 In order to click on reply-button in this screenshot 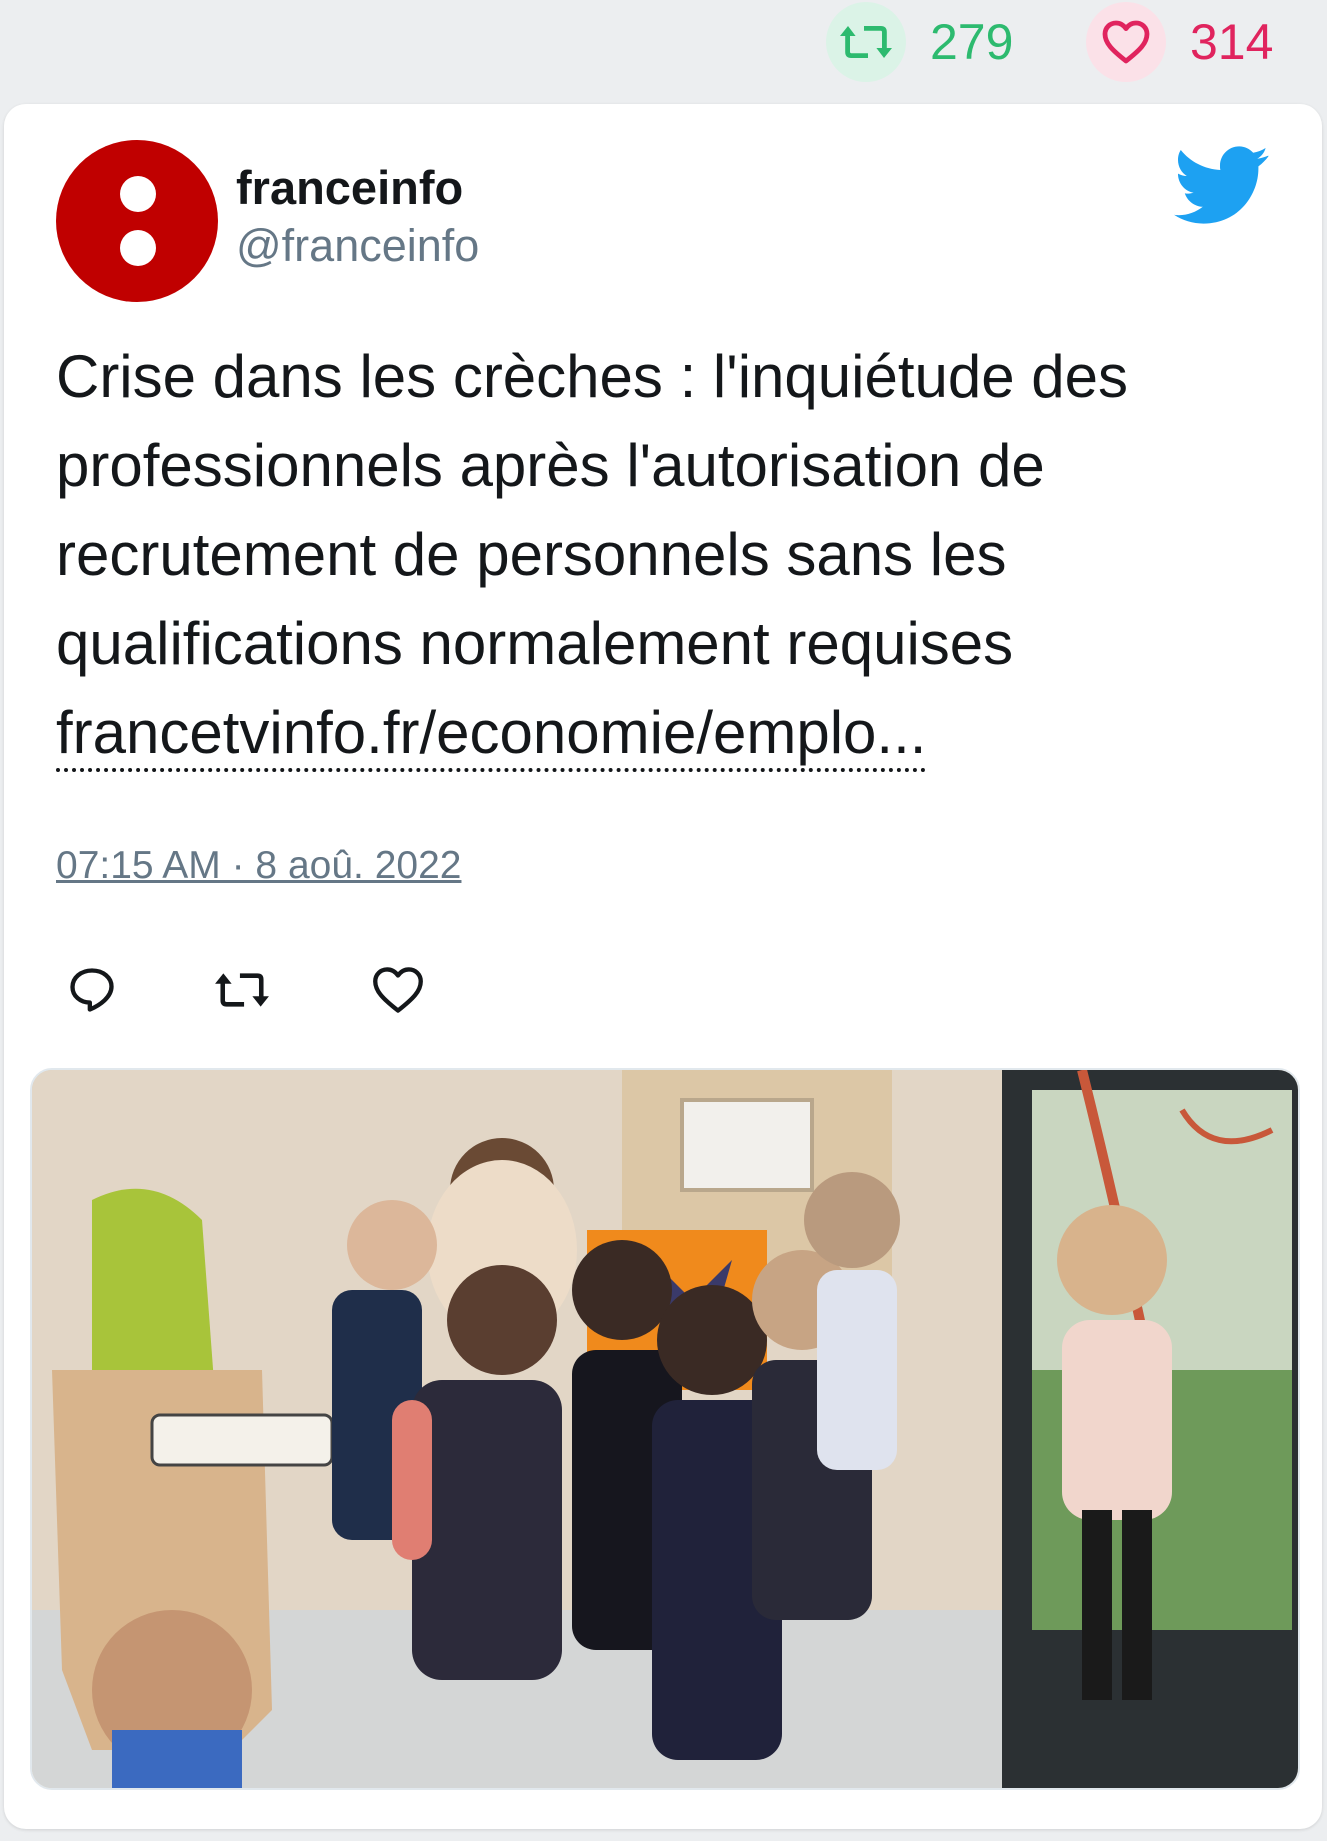, I will do `click(92, 990)`.